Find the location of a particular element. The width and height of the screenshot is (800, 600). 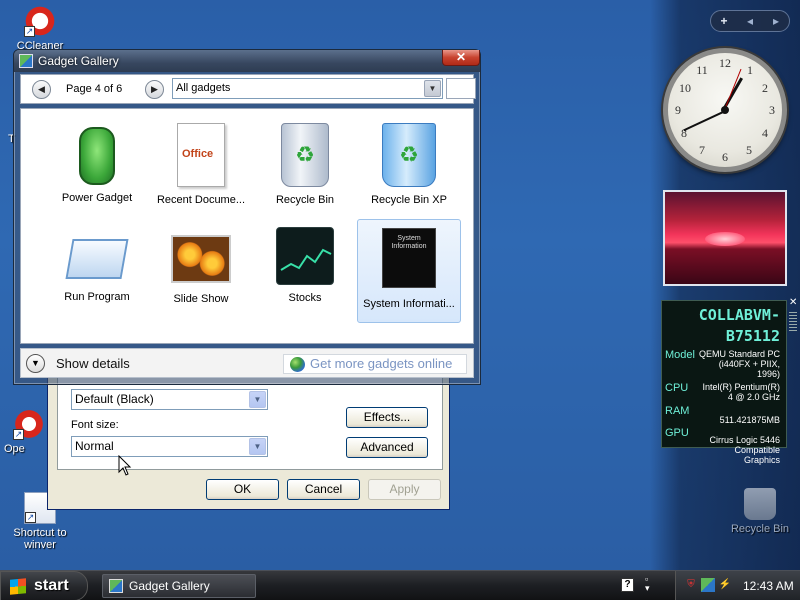

clock-gadget: 12 1 2 3 4 5 6 7 8 9 10 11 is located at coordinates (725, 110).